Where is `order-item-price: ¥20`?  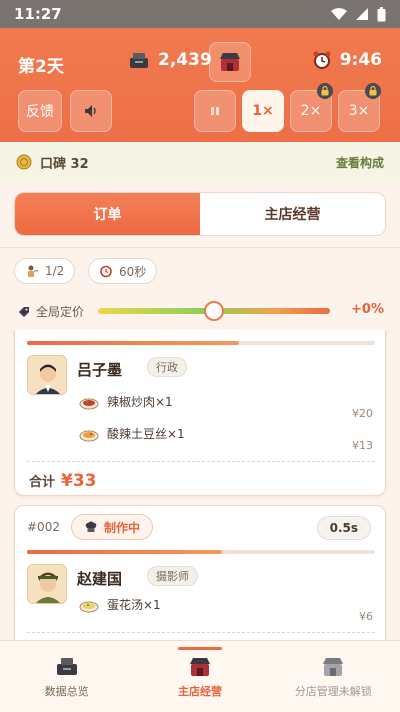
order-item-price: ¥20 is located at coordinates (362, 413).